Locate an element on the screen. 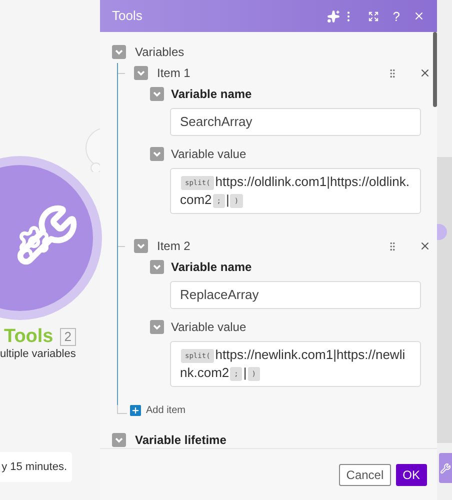 This screenshot has width=452, height=500. dialog-title: Tools is located at coordinates (128, 16).